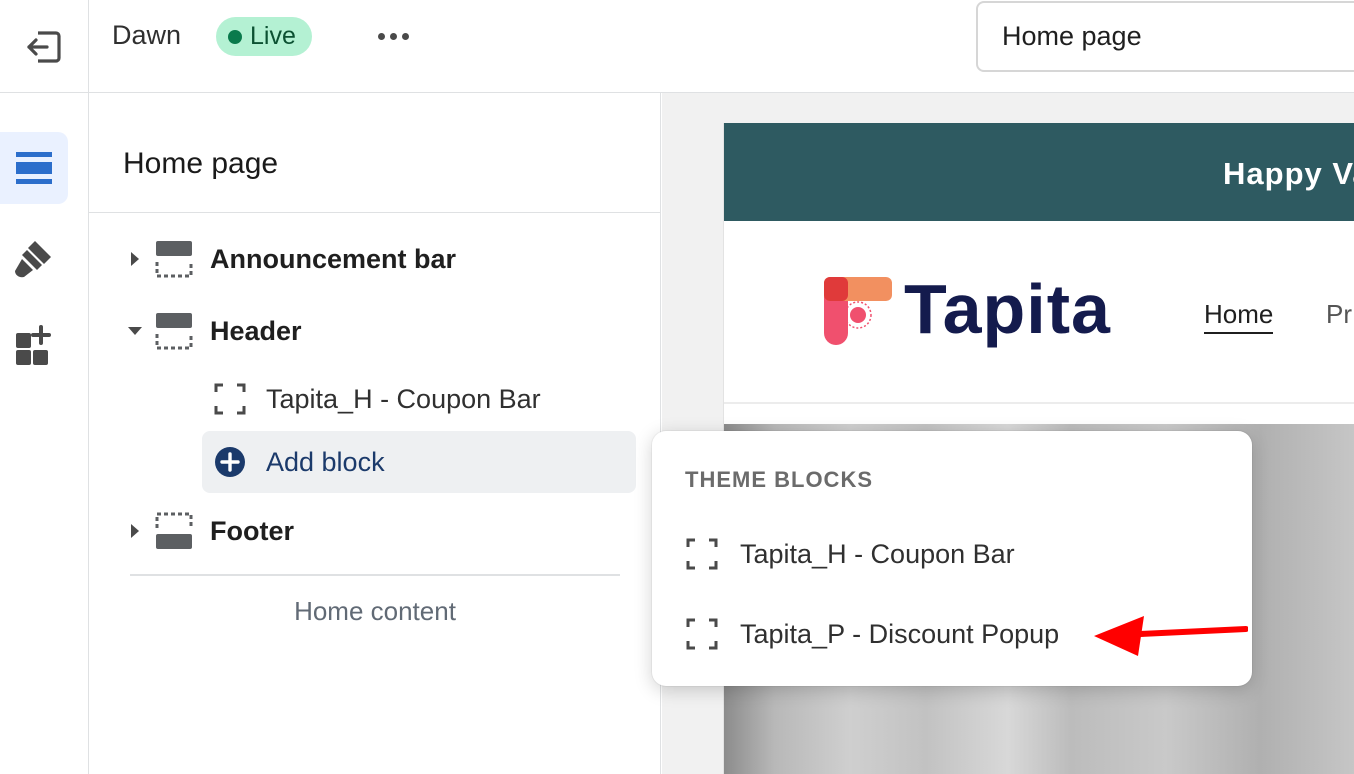 This screenshot has height=774, width=1354. Describe the element at coordinates (1339, 314) in the screenshot. I see `nav-link-products: Pr` at that location.